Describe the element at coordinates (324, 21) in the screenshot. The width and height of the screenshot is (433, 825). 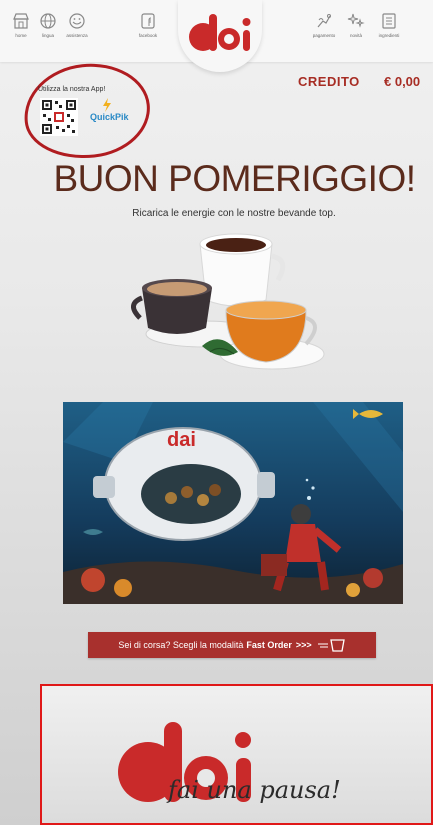
I see `payment-icon` at that location.